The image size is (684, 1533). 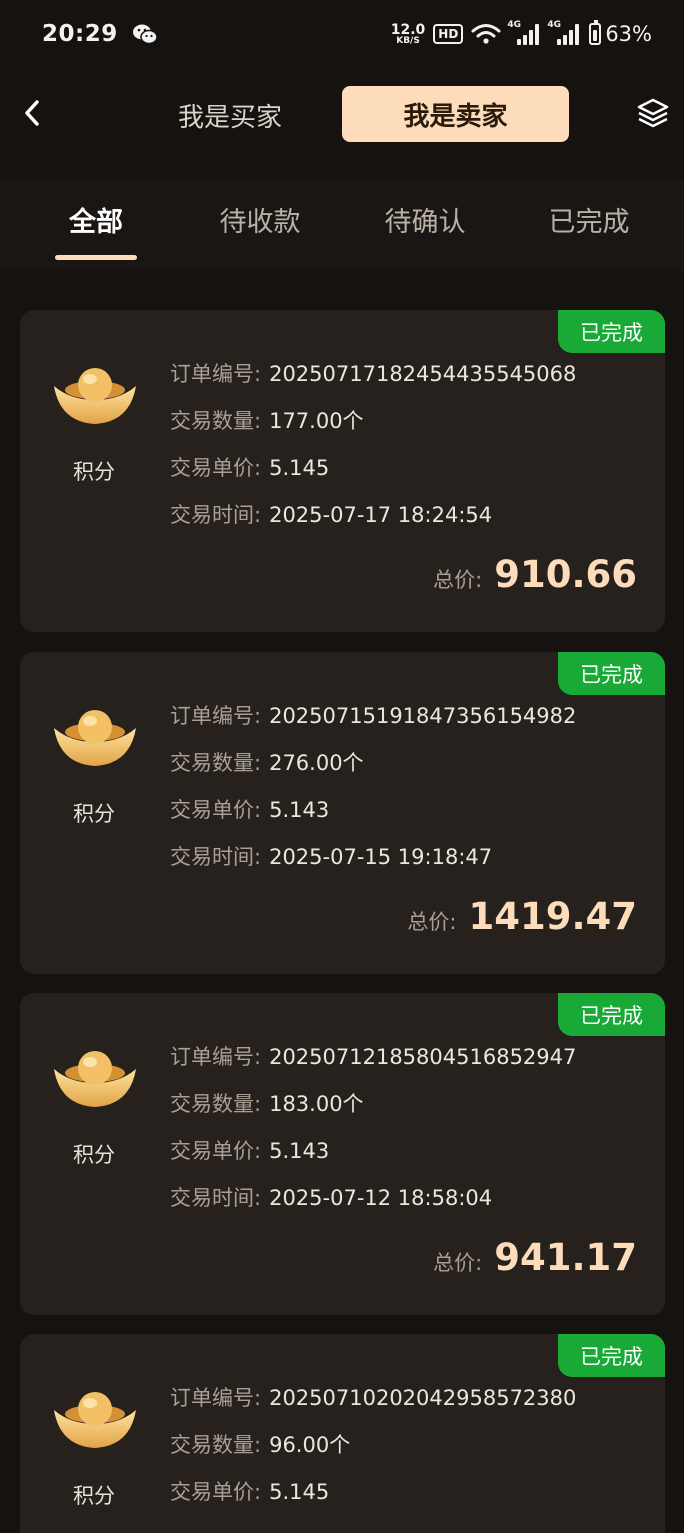 What do you see at coordinates (316, 421) in the screenshot?
I see `quantity-value: 177.00个` at bounding box center [316, 421].